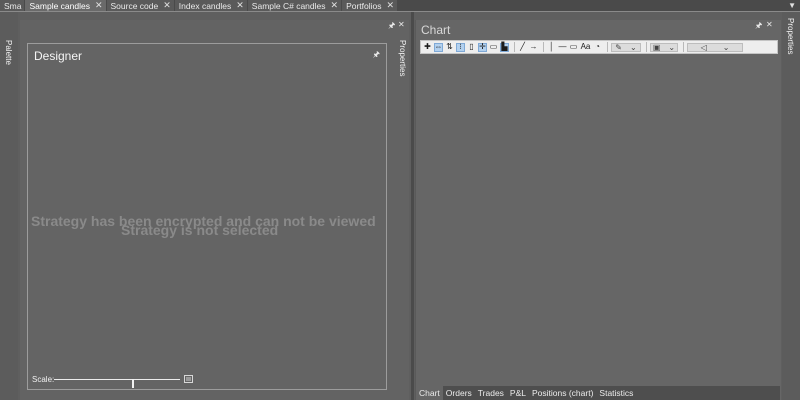 This screenshot has width=800, height=400. I want to click on tab-label: Portfolios, so click(364, 5).